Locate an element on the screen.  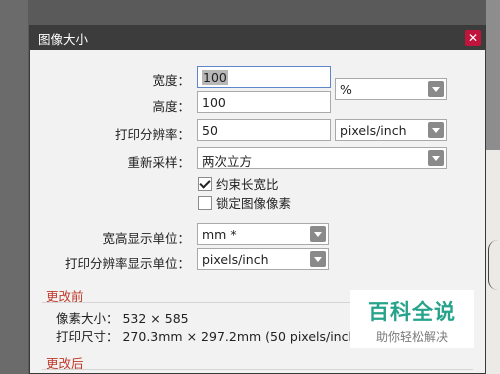
height-label: 高度： is located at coordinates (171, 106).